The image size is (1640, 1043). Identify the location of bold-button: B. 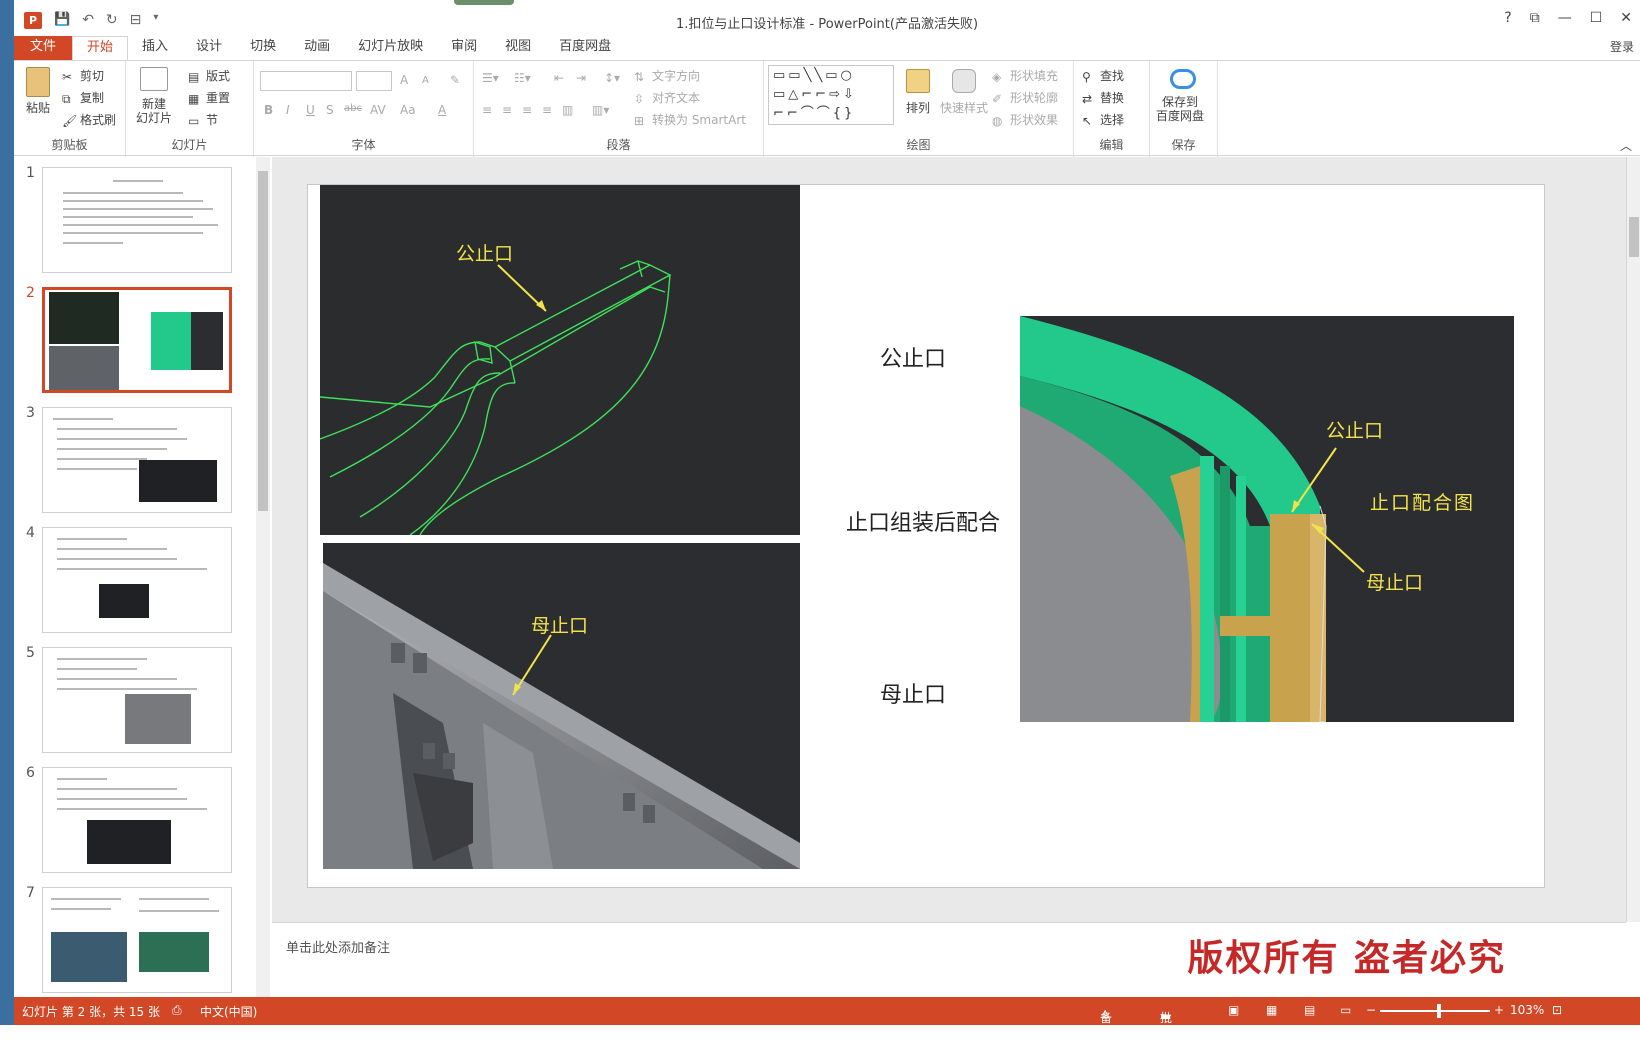
(268, 110).